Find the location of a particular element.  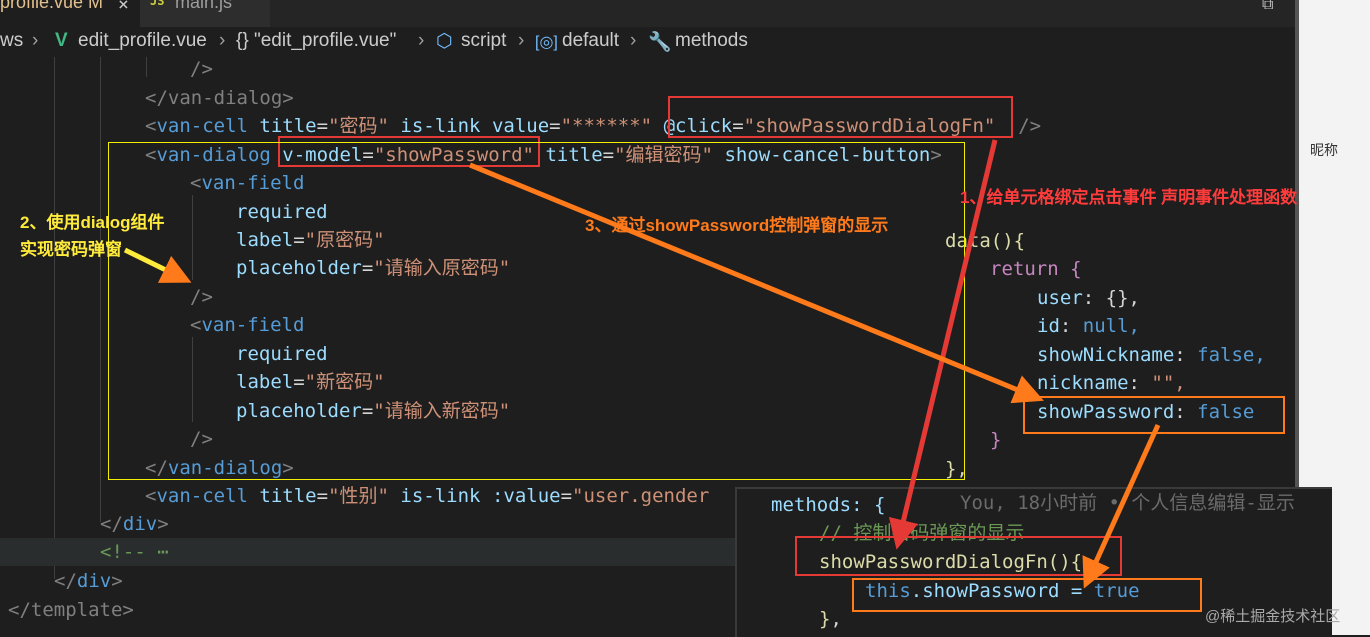

watermark: @稀土掘金技术社区 is located at coordinates (1273, 616).